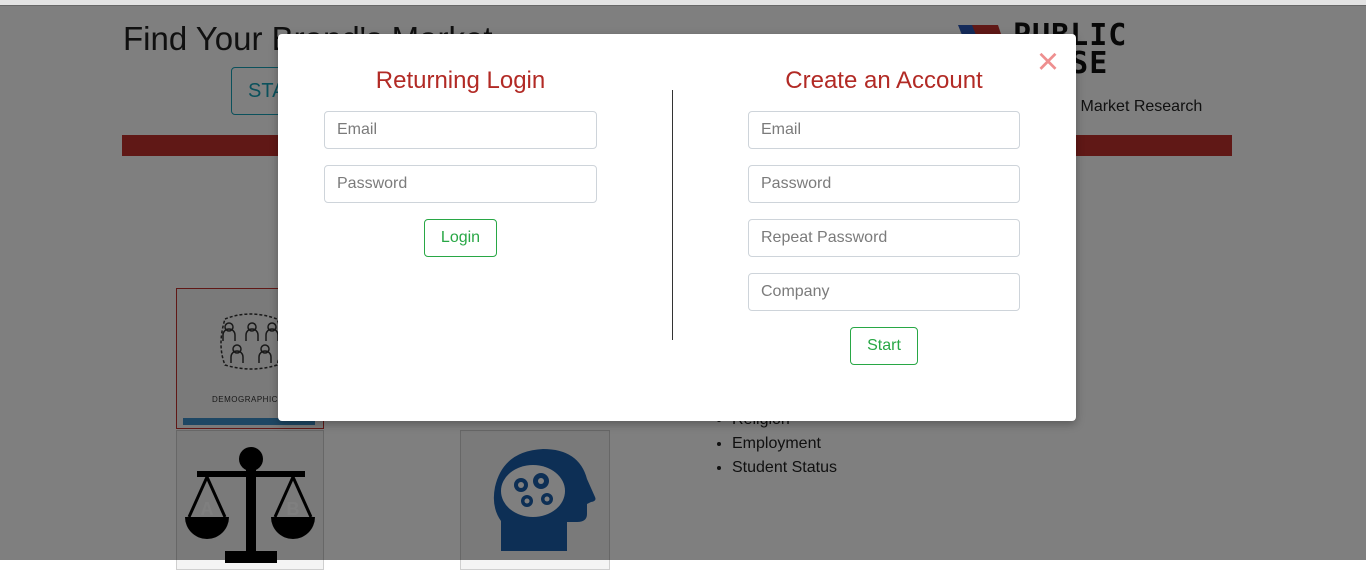 Image resolution: width=1366 pixels, height=570 pixels. Describe the element at coordinates (884, 346) in the screenshot. I see `create-account-button: Start` at that location.